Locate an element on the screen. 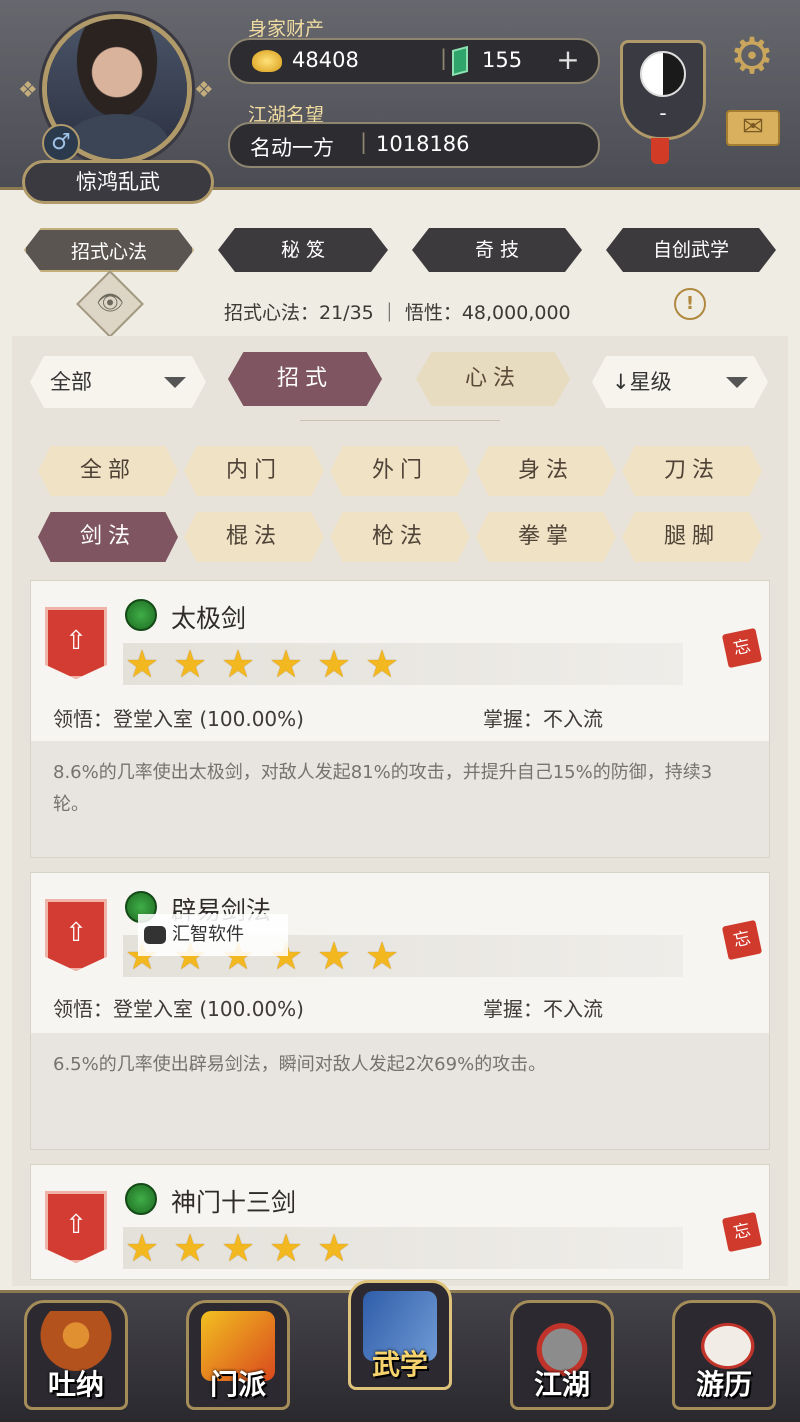 Image resolution: width=800 pixels, height=1422 pixels. eye-icon: 👁 is located at coordinates (110, 303).